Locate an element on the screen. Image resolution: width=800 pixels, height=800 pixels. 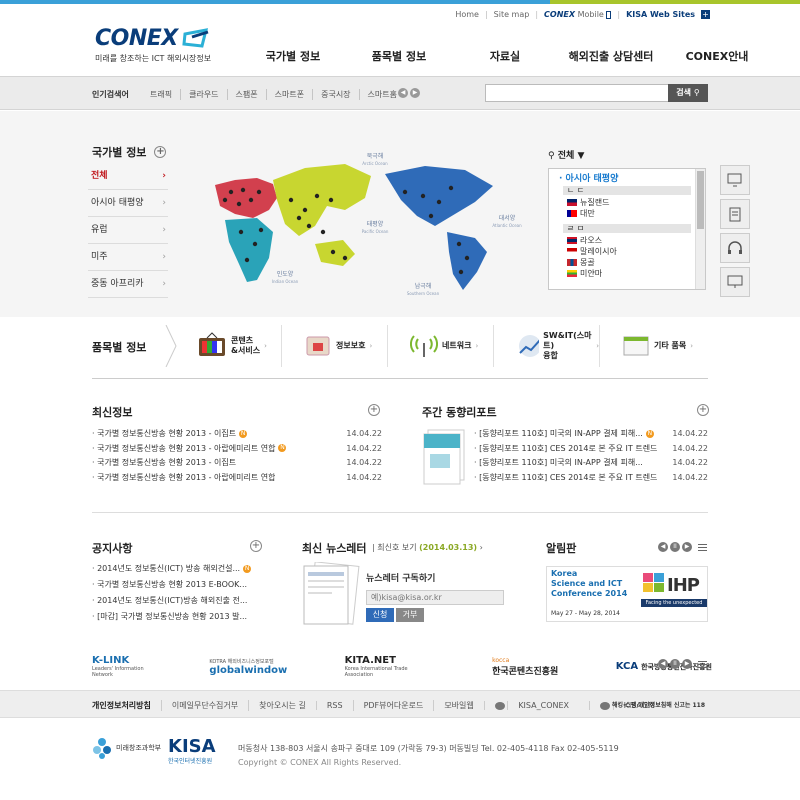
gnb-consulting: 해외진출 상담센터 is located at coordinates (611, 56).